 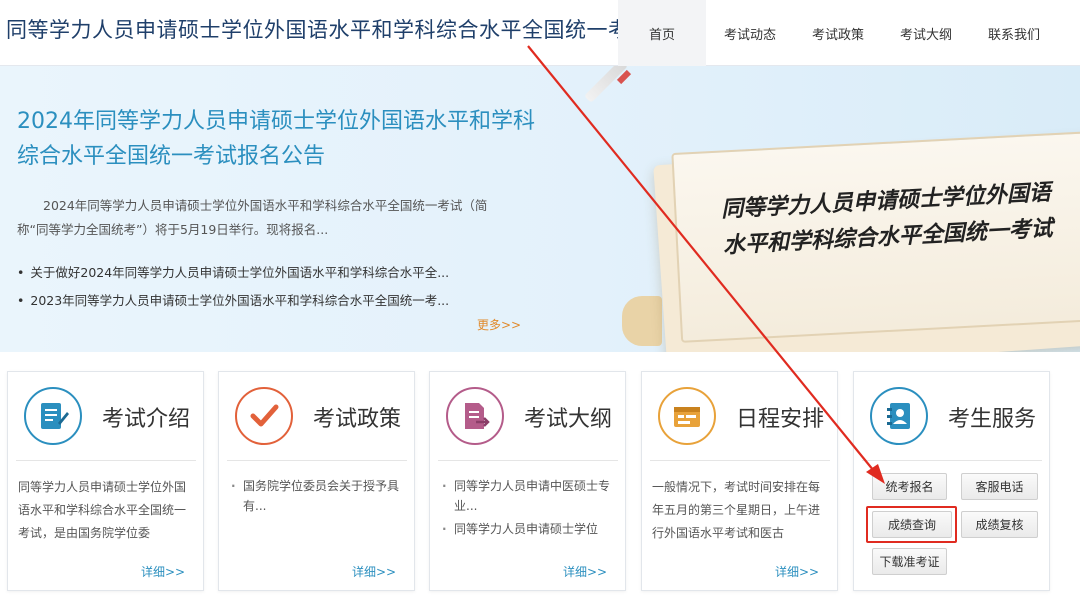 I want to click on card-title: 考试介绍, so click(x=146, y=417).